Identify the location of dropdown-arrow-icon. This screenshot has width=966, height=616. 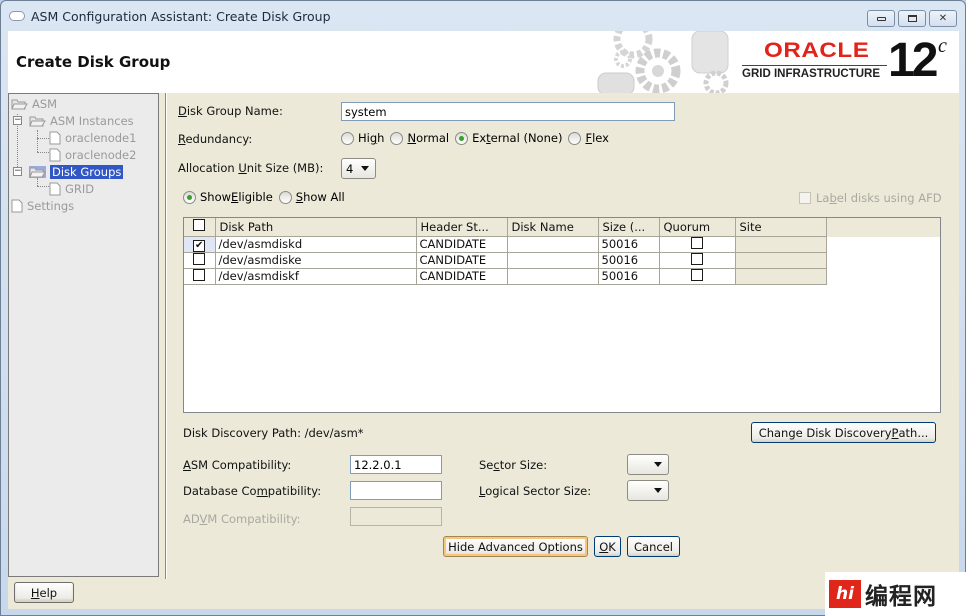
(658, 490).